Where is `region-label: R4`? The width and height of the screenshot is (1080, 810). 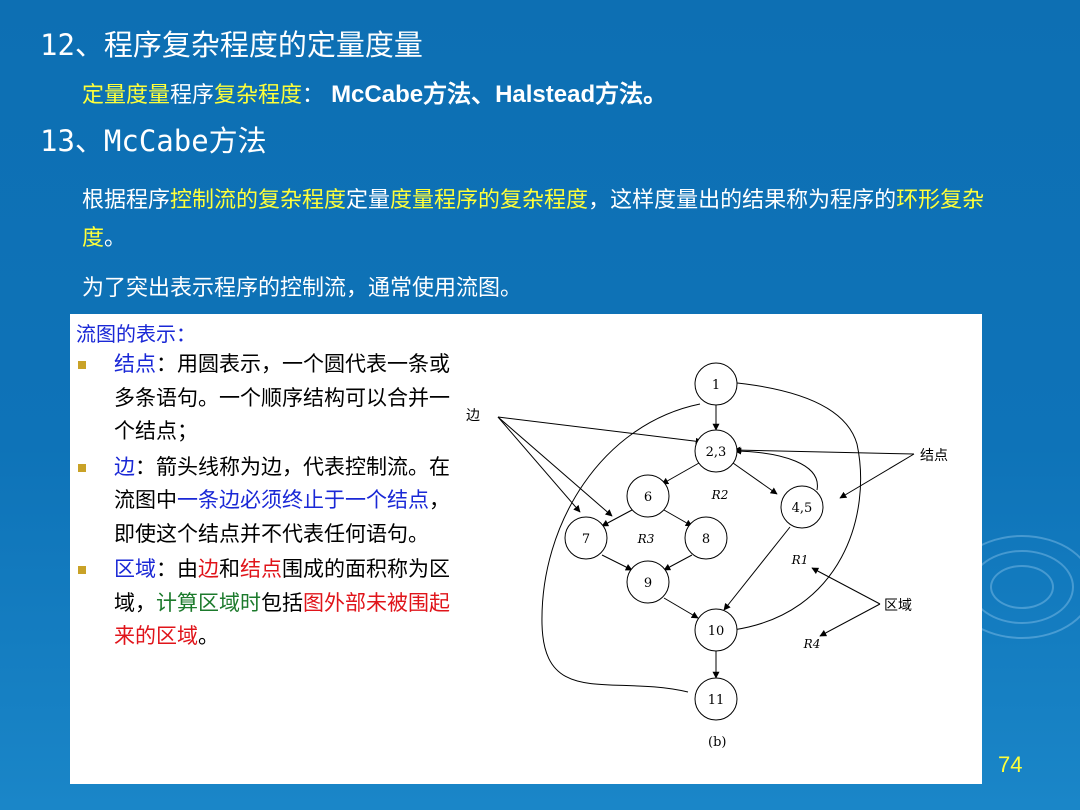
region-label: R4 is located at coordinates (812, 644).